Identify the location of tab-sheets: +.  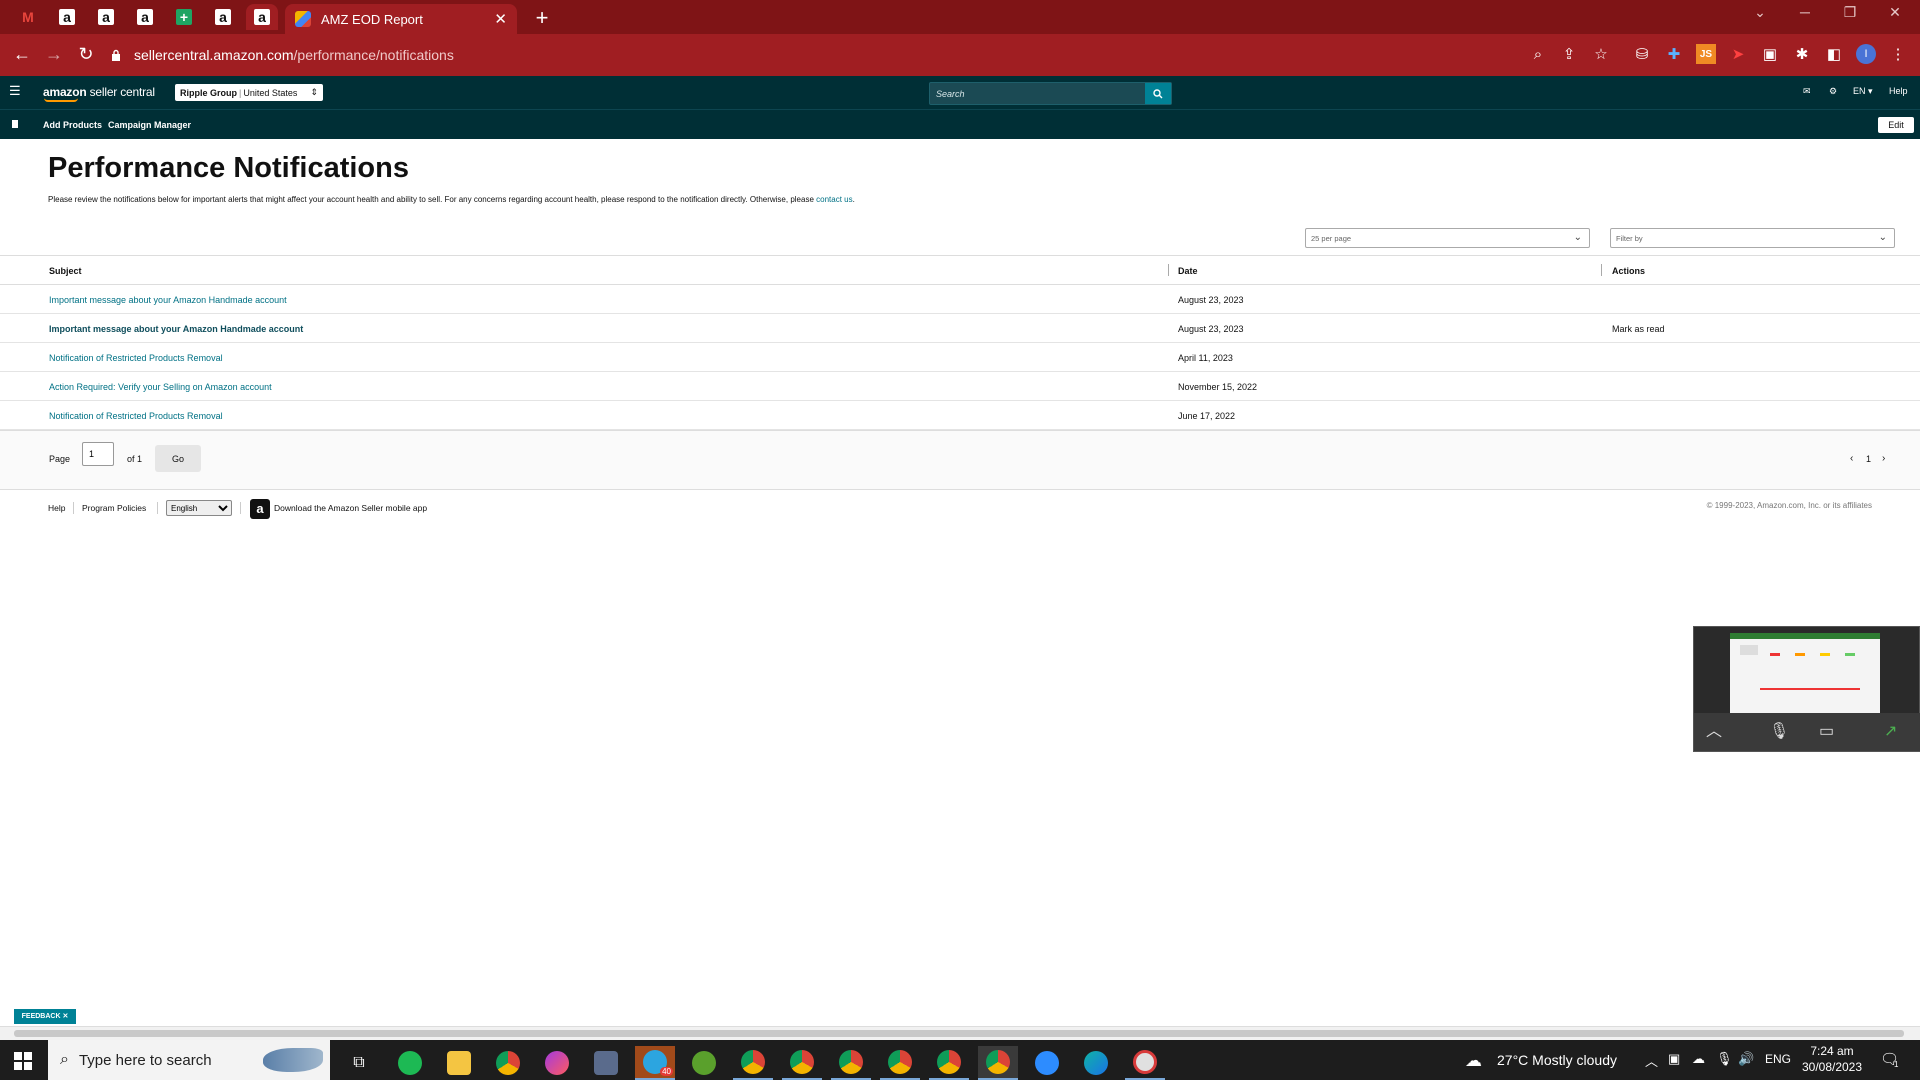
(184, 17).